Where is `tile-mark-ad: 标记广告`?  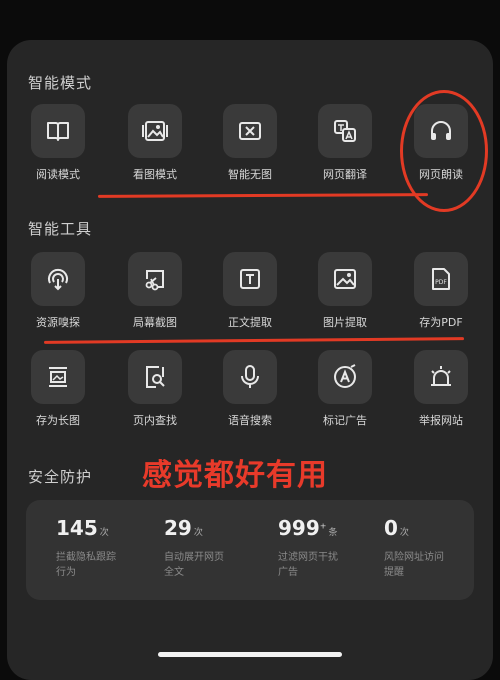 tile-mark-ad: 标记广告 is located at coordinates (345, 389).